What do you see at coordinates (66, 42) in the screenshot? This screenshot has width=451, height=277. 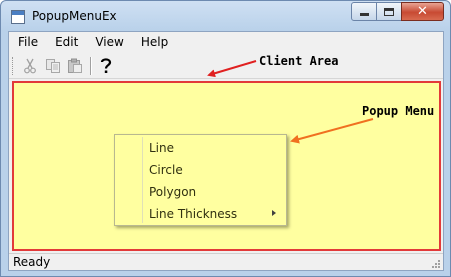 I see `menu-edit: Edit` at bounding box center [66, 42].